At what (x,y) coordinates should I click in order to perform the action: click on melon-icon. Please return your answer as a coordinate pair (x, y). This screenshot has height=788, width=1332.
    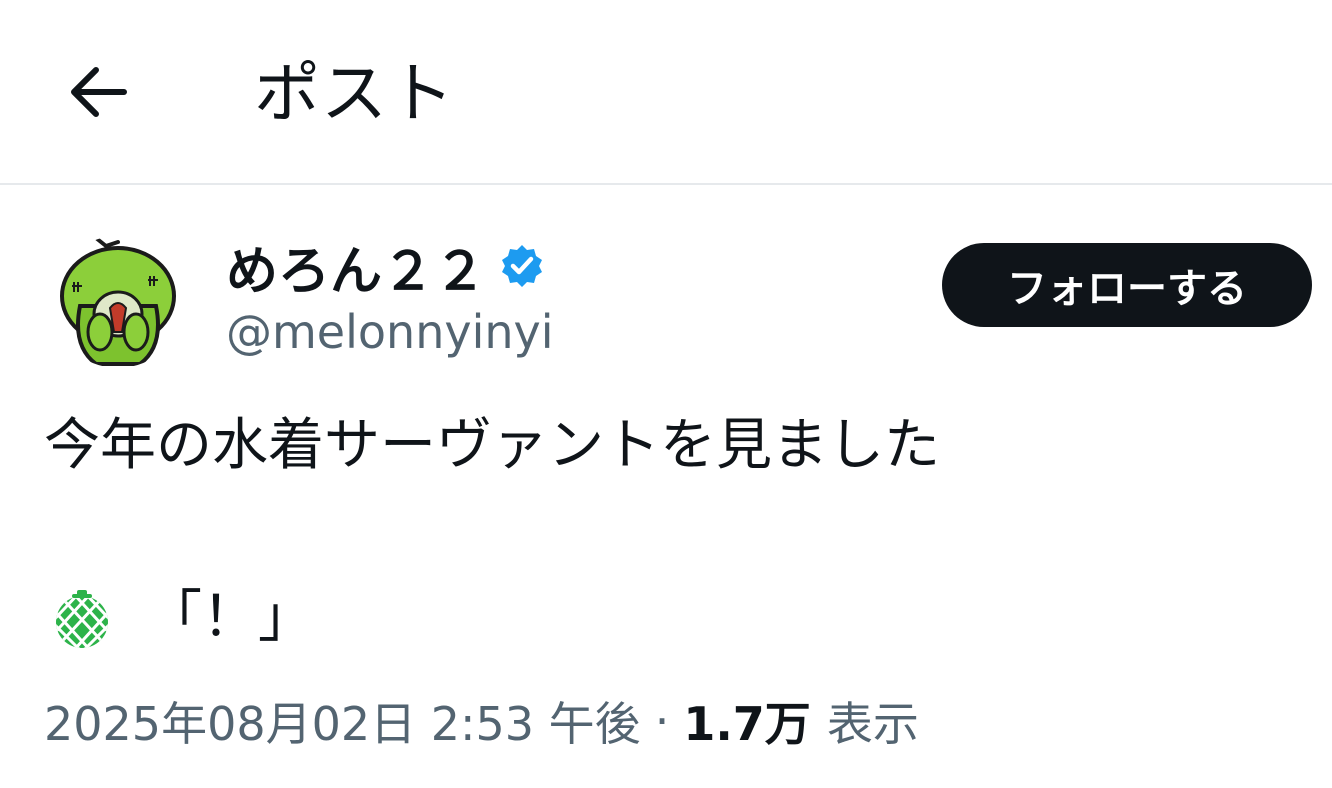
    Looking at the image, I should click on (82, 618).